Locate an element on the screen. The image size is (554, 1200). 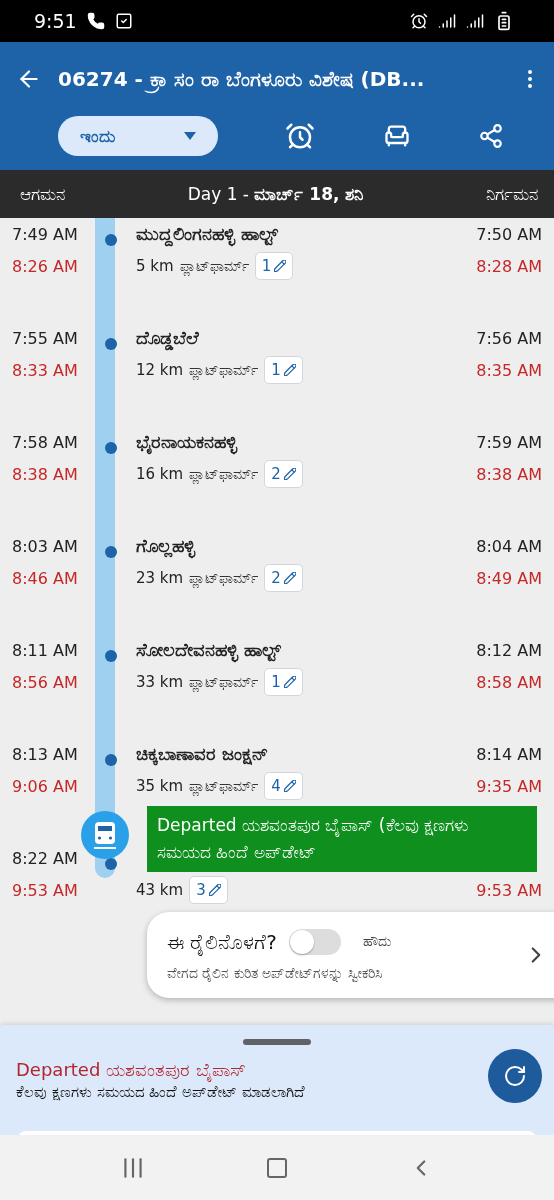
actual-departure-time: 9:53 AM is located at coordinates (509, 890).